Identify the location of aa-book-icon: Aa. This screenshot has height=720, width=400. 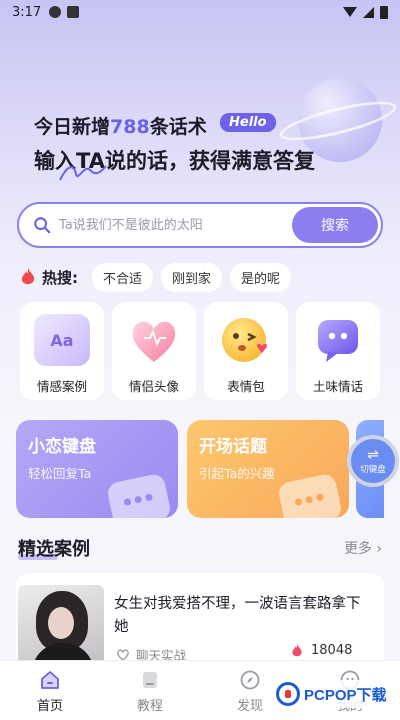
(62, 340).